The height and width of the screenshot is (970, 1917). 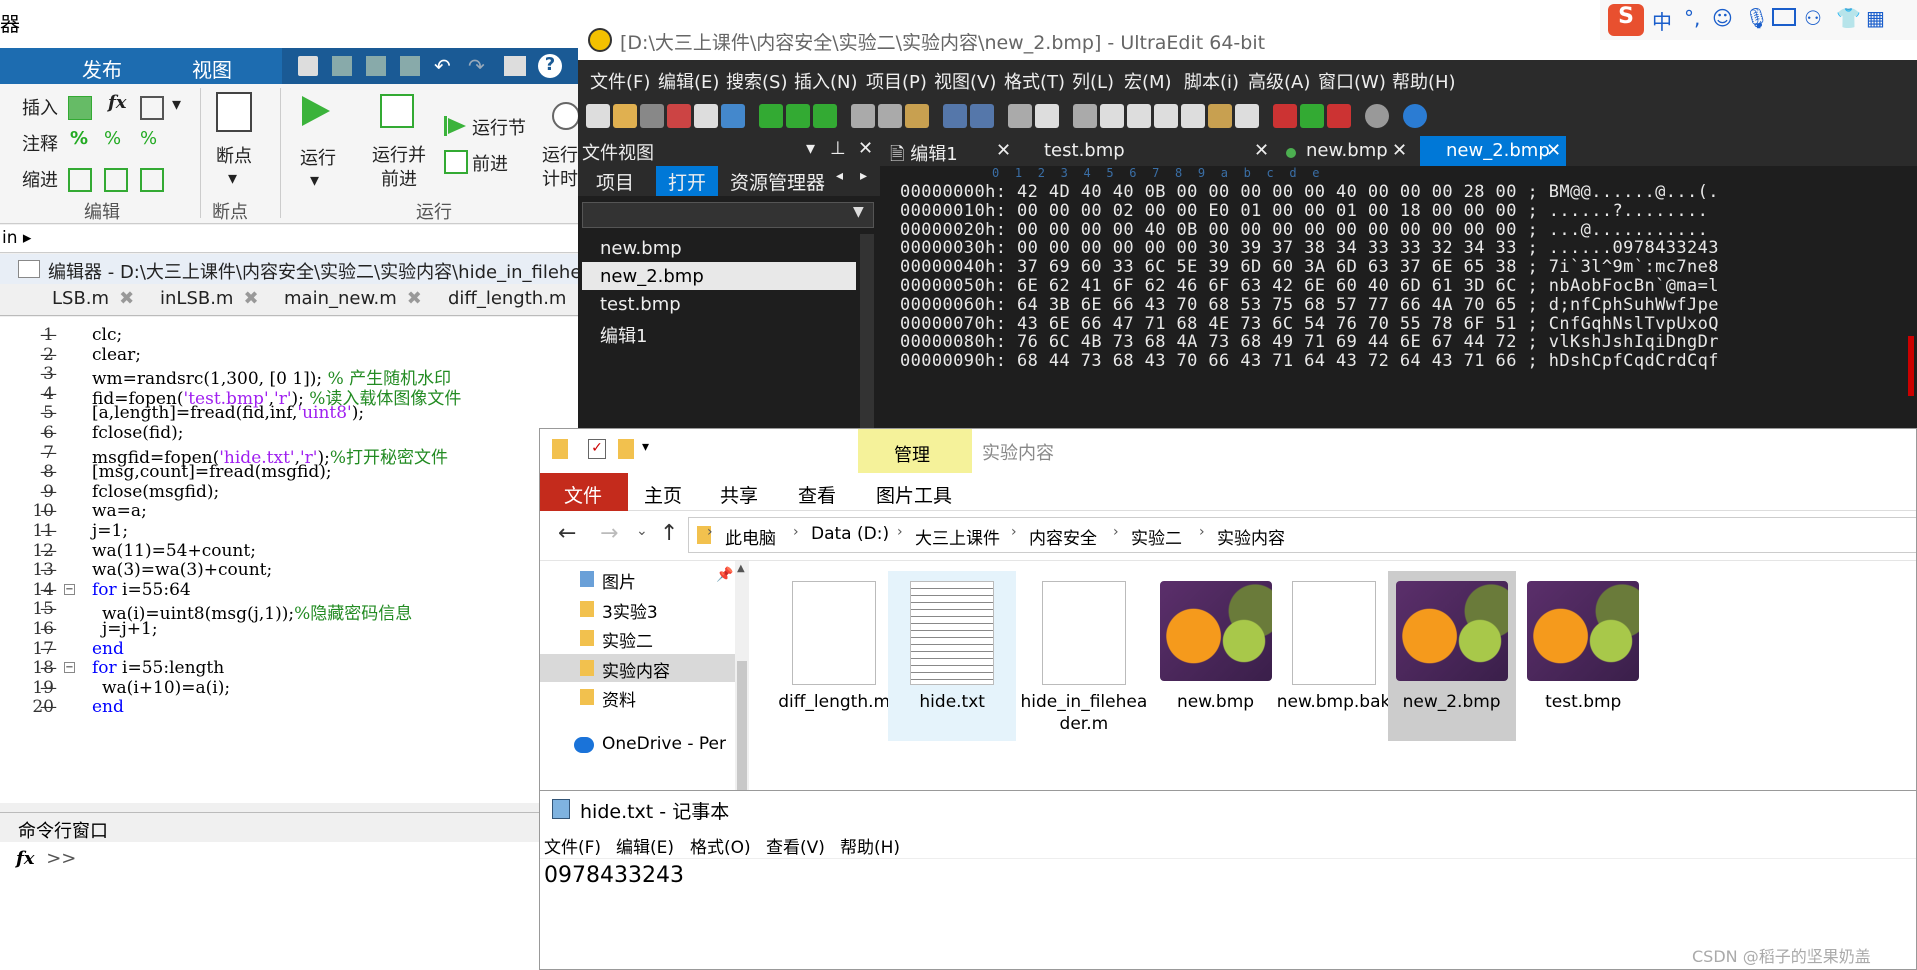 I want to click on breadcrumb-item: 实验二, so click(x=1156, y=536).